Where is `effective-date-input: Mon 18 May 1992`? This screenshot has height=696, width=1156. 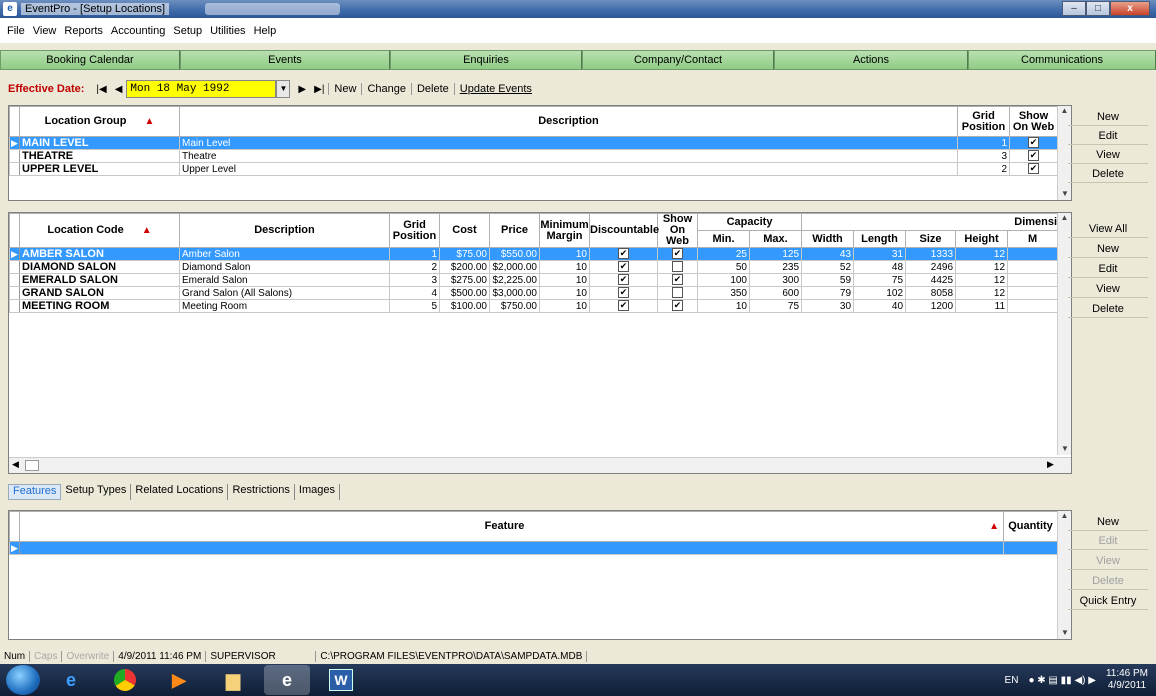 effective-date-input: Mon 18 May 1992 is located at coordinates (201, 89).